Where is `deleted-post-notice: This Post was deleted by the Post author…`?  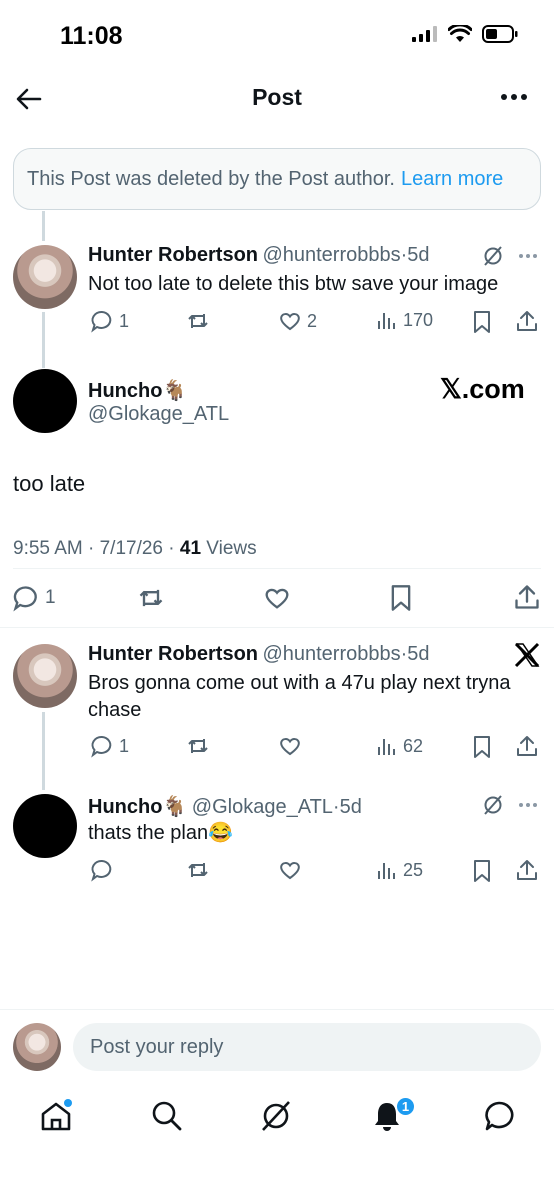 deleted-post-notice: This Post was deleted by the Post author… is located at coordinates (277, 179).